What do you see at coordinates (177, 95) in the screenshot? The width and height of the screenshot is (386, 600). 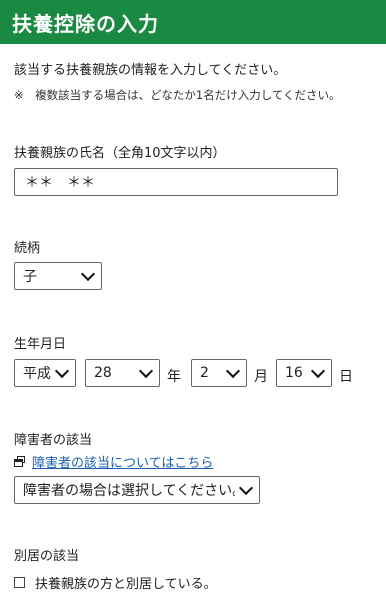 I see `intro-note: ※ 複数該当する場合は、どなたか1名だけ入力してください。` at bounding box center [177, 95].